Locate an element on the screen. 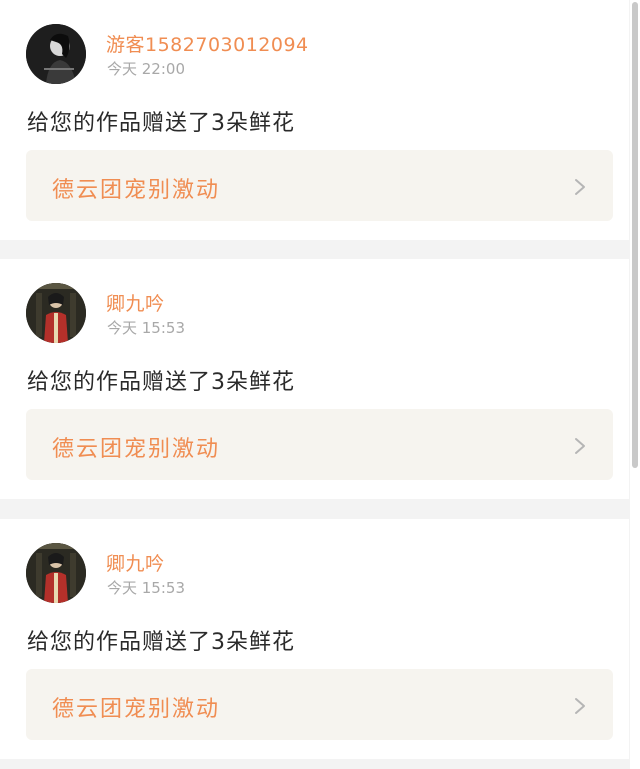  scrollbar is located at coordinates (635, 384).